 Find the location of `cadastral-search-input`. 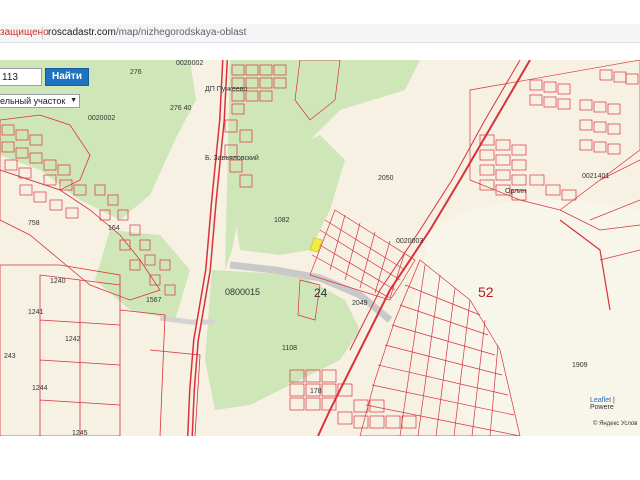

cadastral-search-input is located at coordinates (21, 77).